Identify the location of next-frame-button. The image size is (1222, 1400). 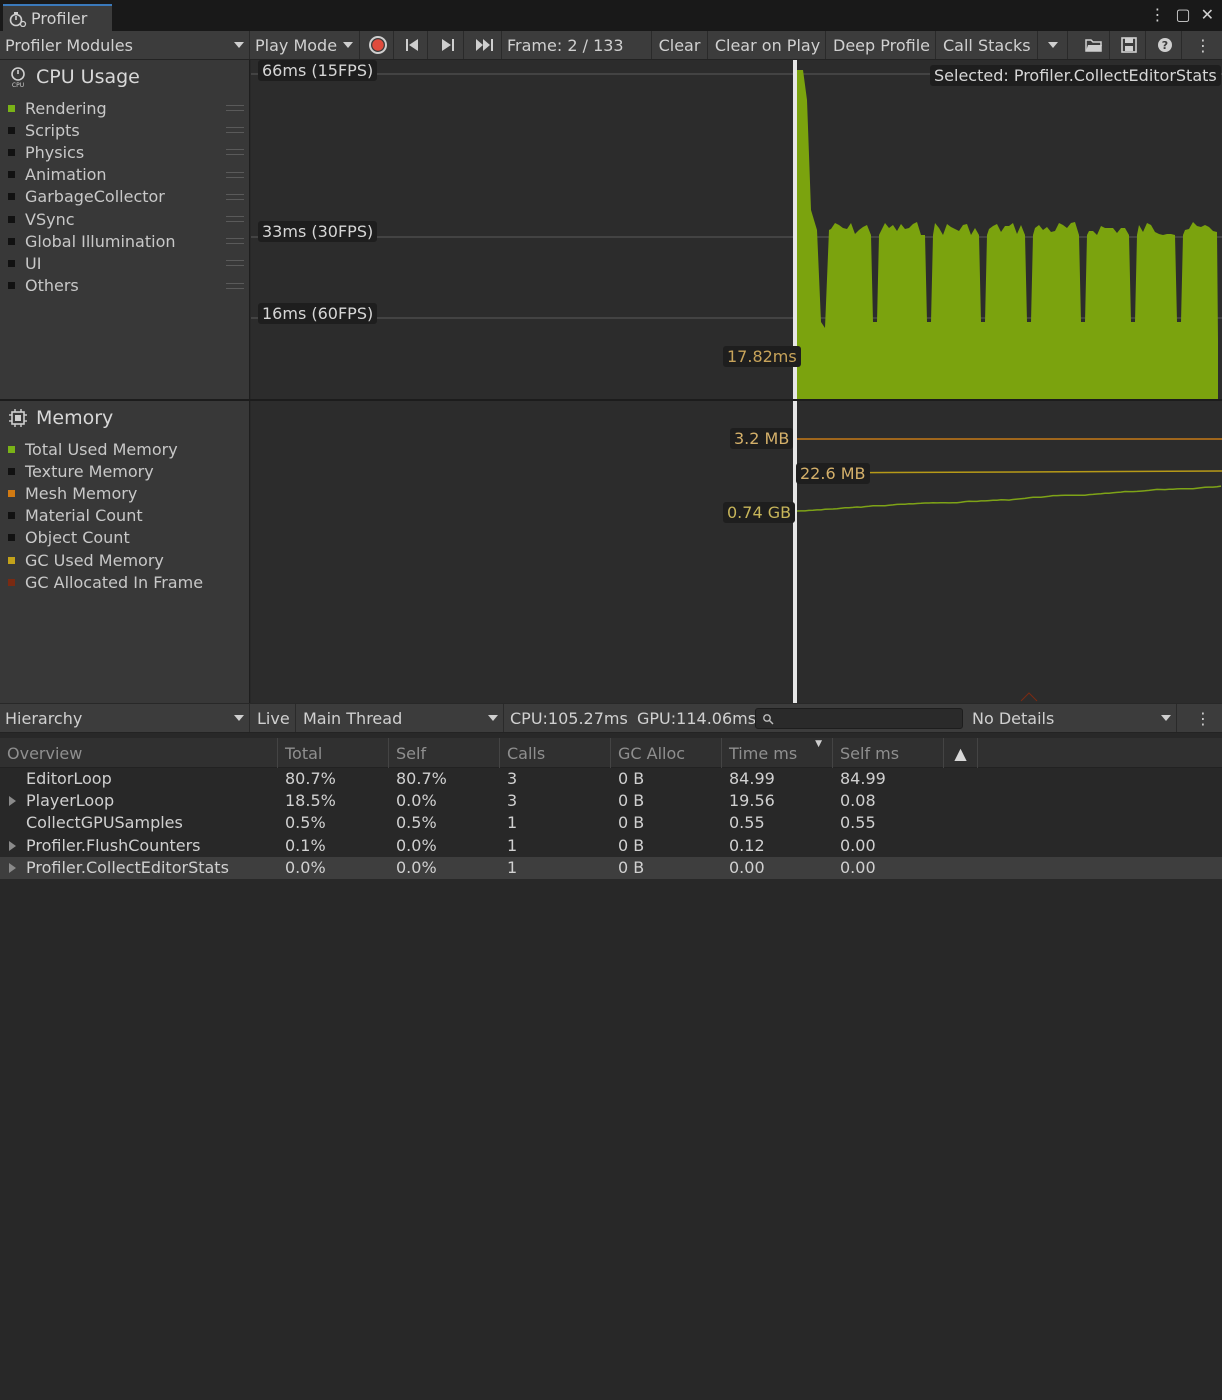
(448, 45).